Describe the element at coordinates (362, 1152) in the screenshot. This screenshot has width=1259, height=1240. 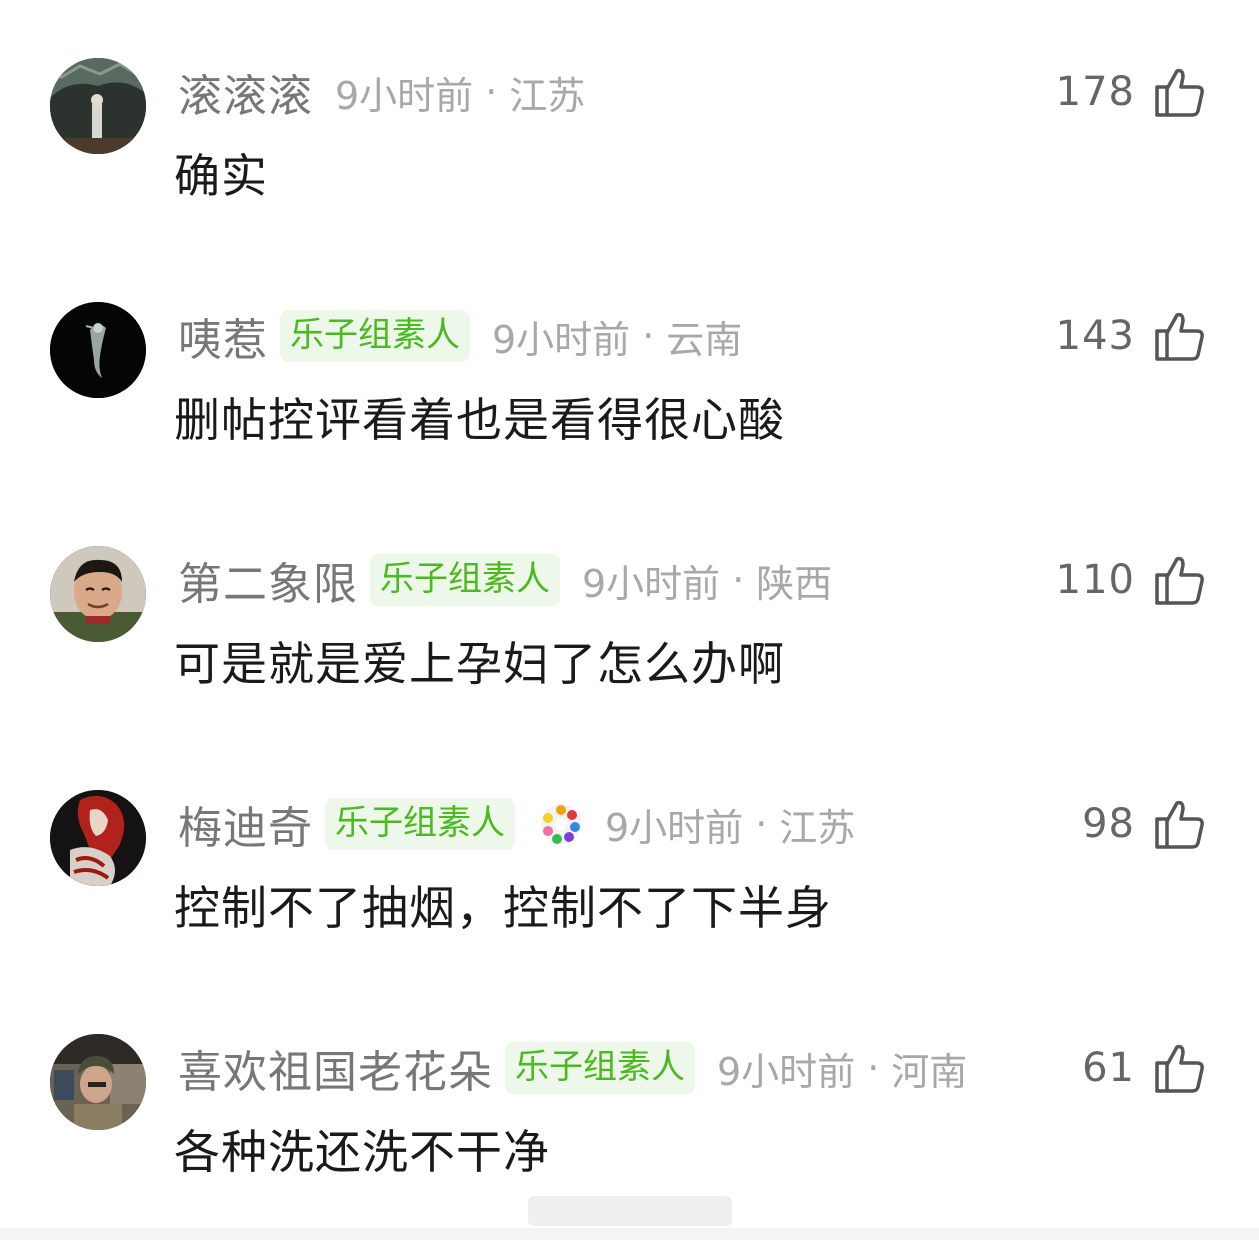
I see `comment-text: 各种洗还洗不干净` at that location.